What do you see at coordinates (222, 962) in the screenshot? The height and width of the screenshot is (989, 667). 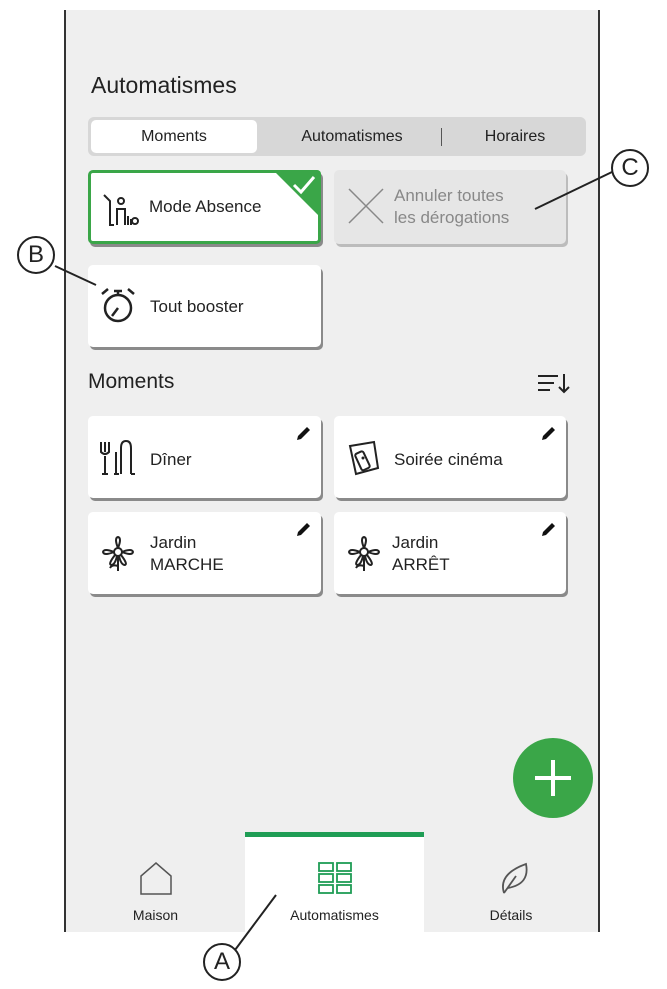 I see `callout-a: A` at bounding box center [222, 962].